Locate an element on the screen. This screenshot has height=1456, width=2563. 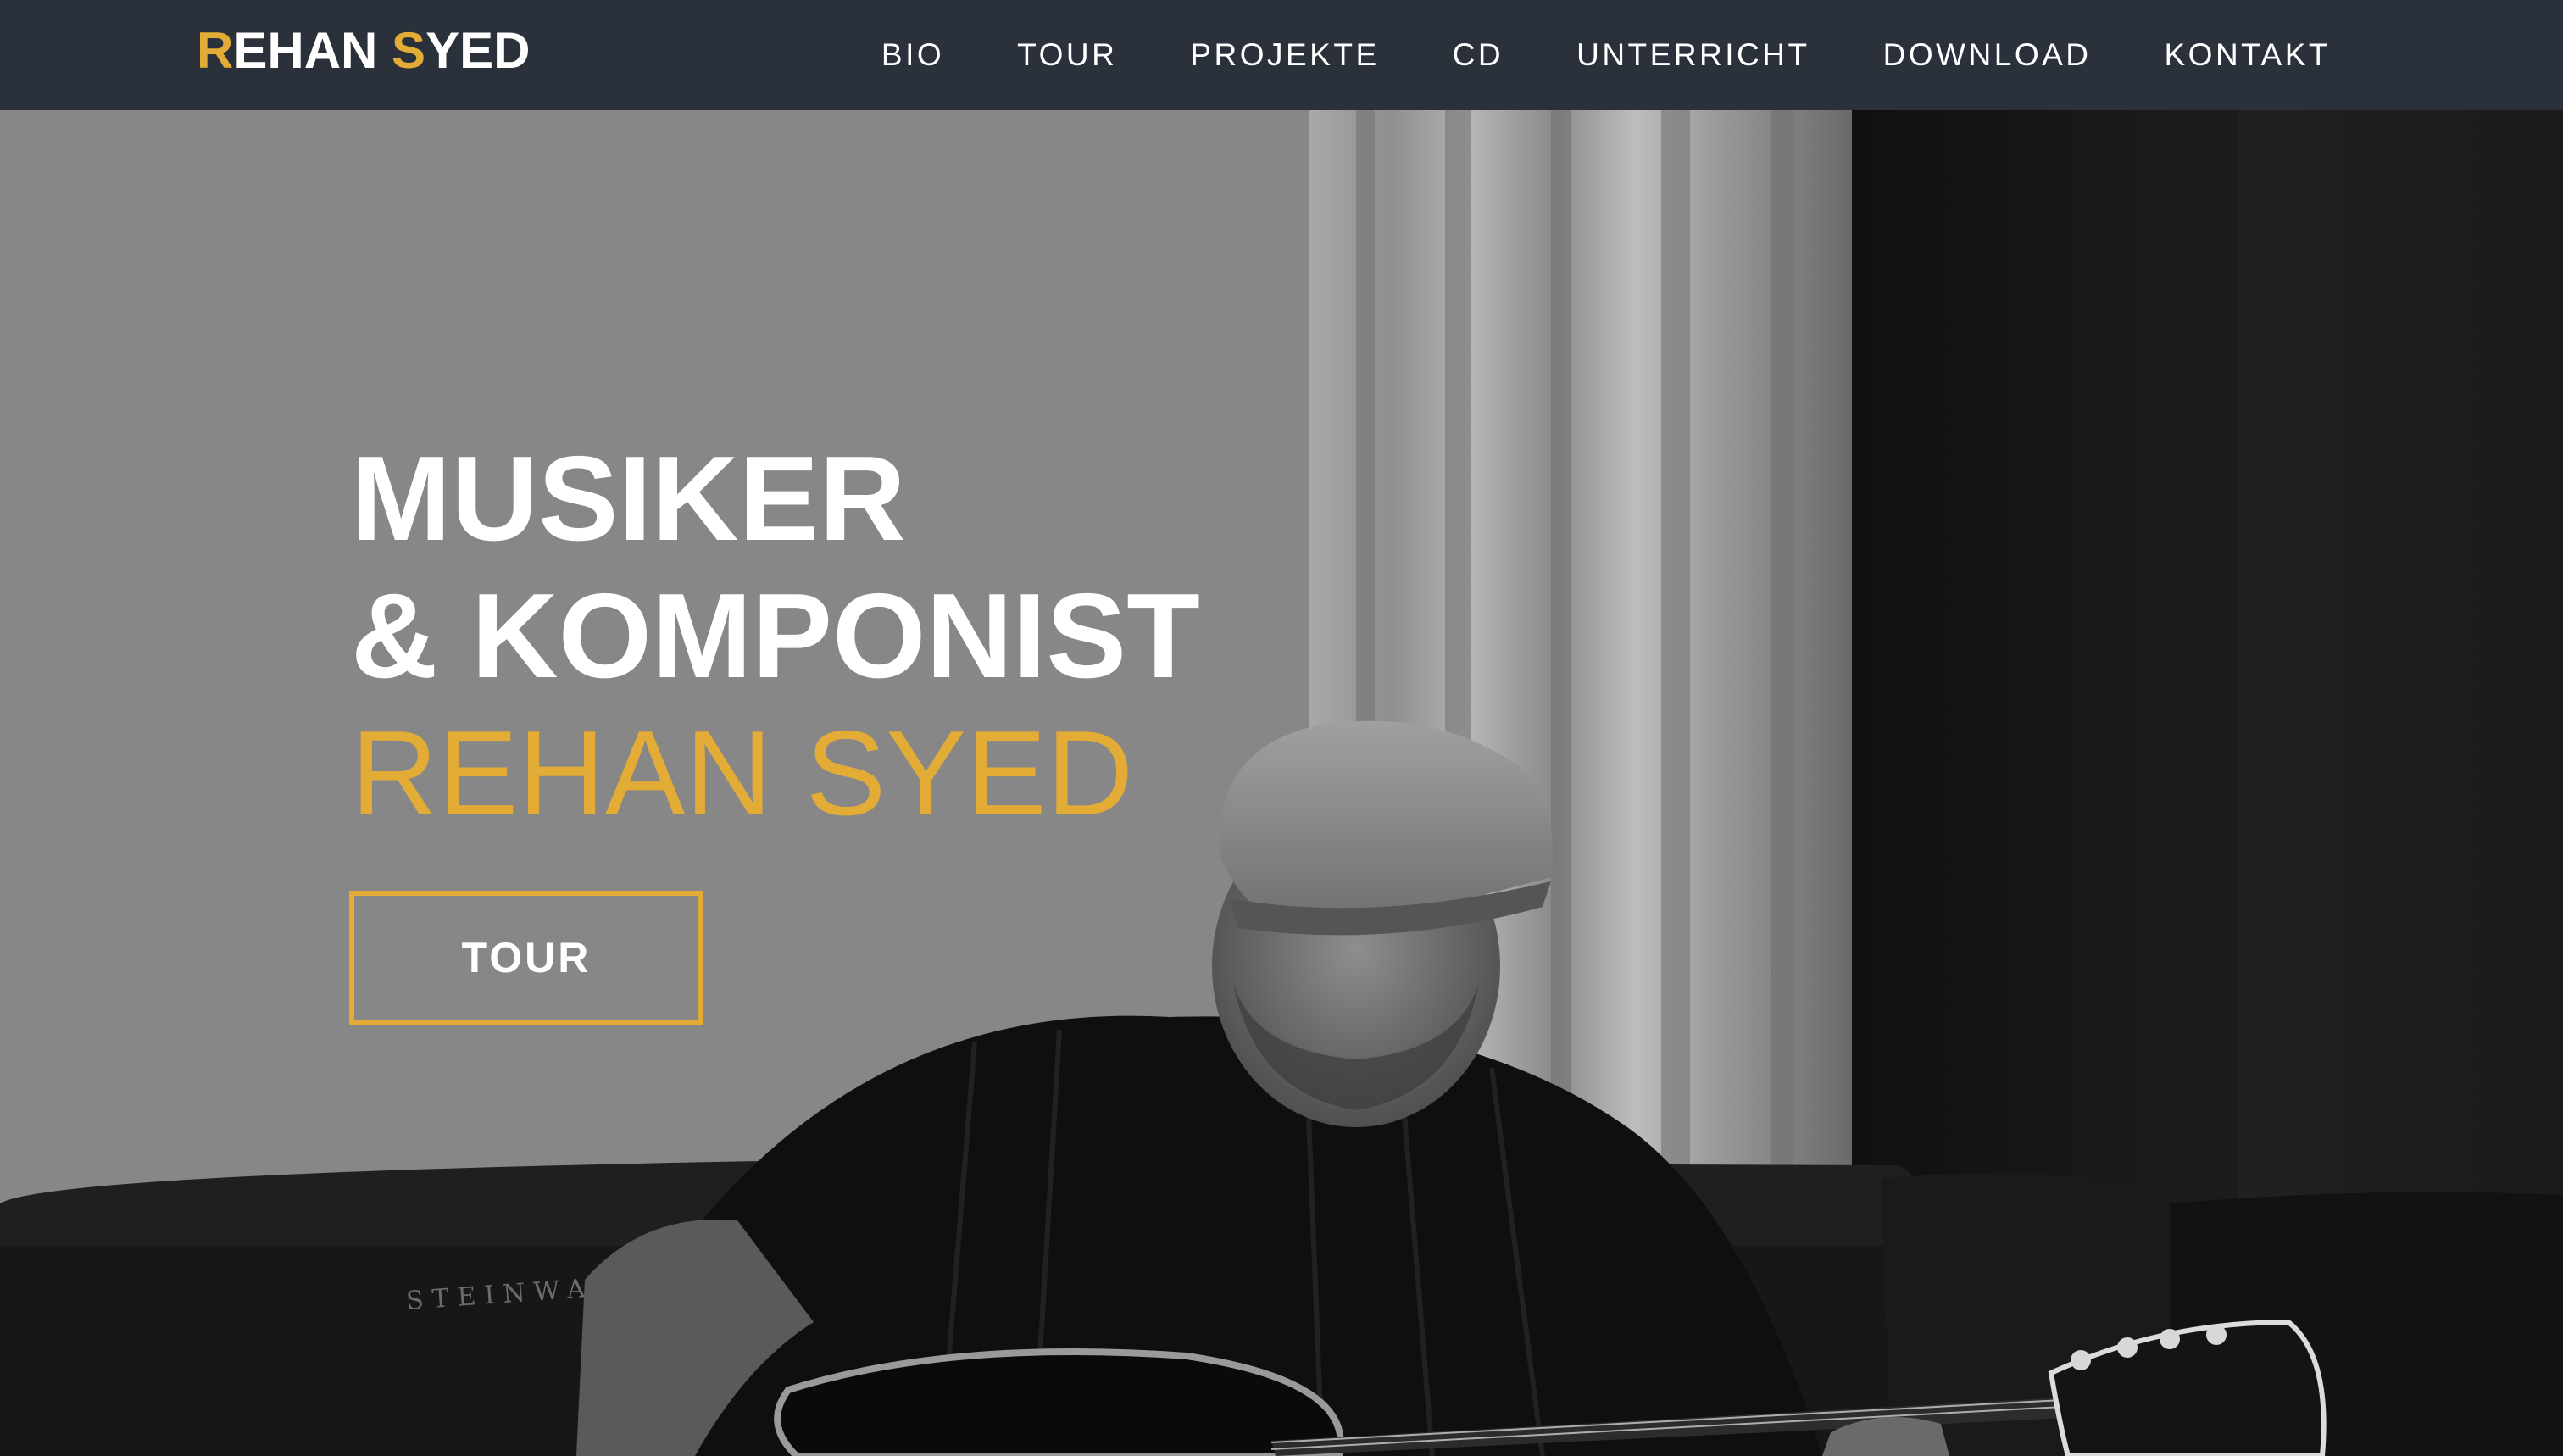
nav-item-projekte: PROJEKTE is located at coordinates (1284, 55).